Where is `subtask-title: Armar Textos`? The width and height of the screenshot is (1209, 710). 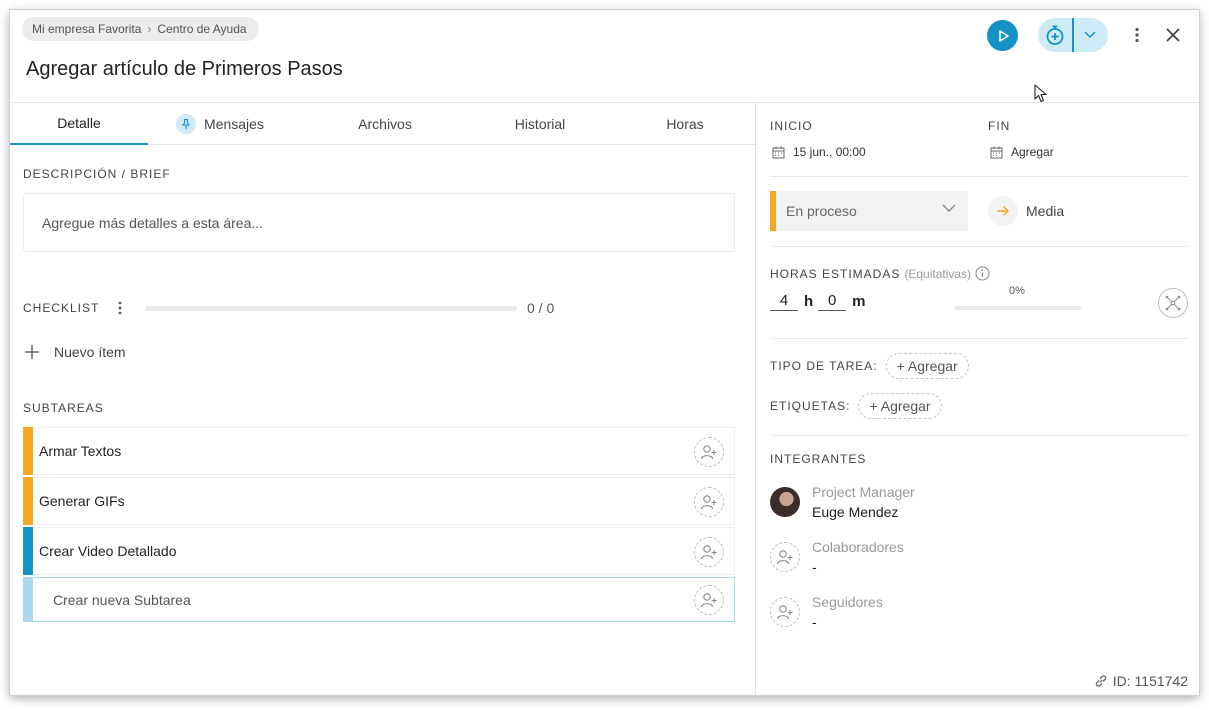 subtask-title: Armar Textos is located at coordinates (80, 451).